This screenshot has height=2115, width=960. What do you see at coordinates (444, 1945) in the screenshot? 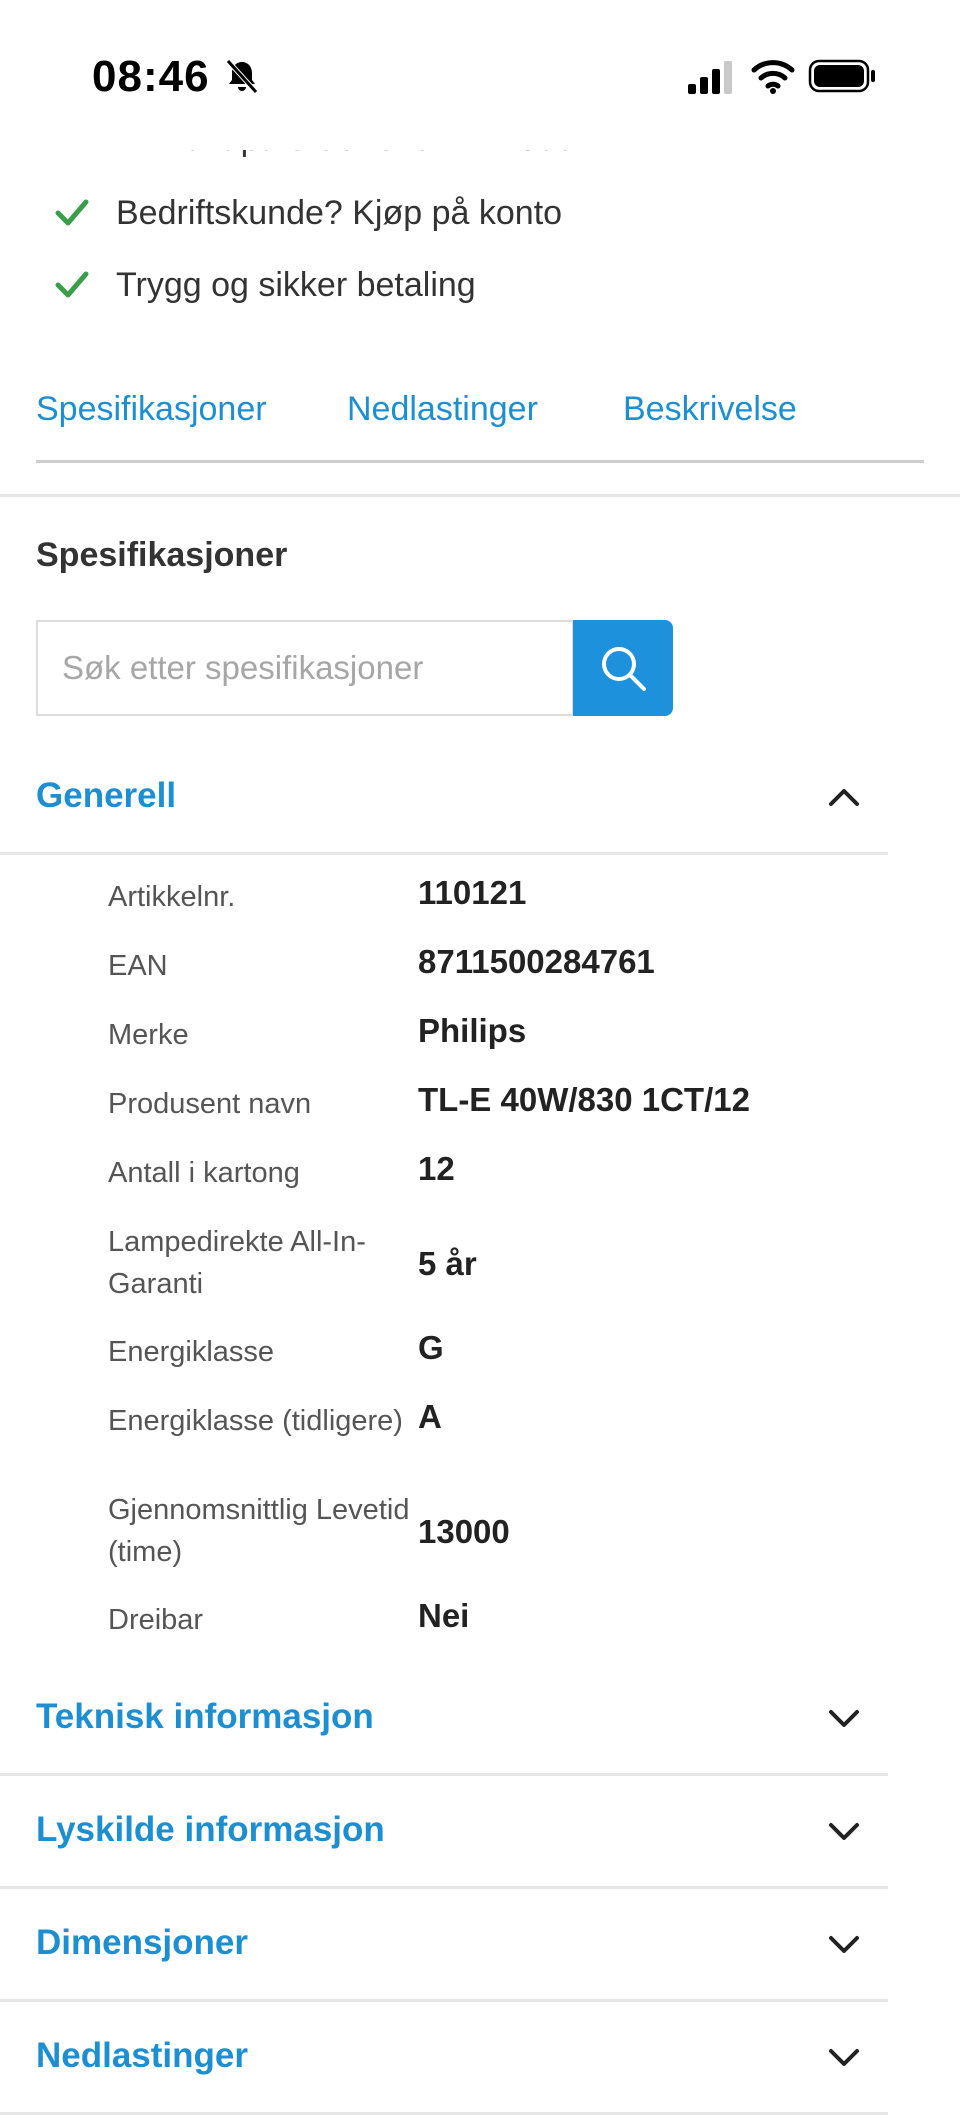
I see `section-dimensjoner: Dimensjoner` at bounding box center [444, 1945].